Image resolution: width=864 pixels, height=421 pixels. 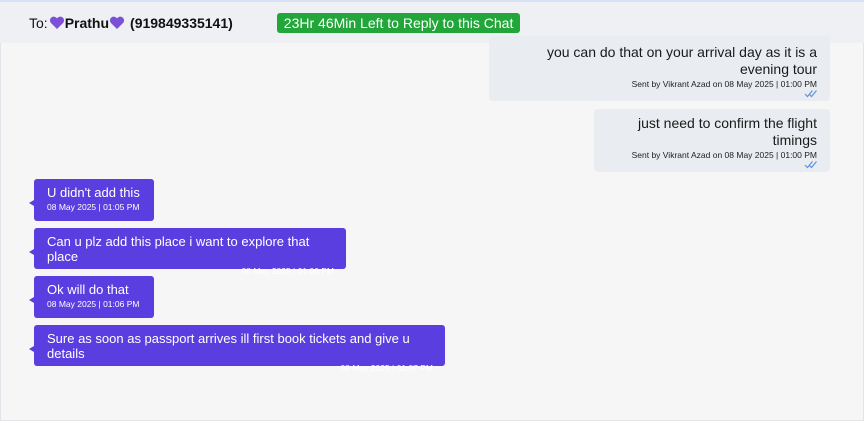 What do you see at coordinates (38, 22) in the screenshot?
I see `to-label: To:` at bounding box center [38, 22].